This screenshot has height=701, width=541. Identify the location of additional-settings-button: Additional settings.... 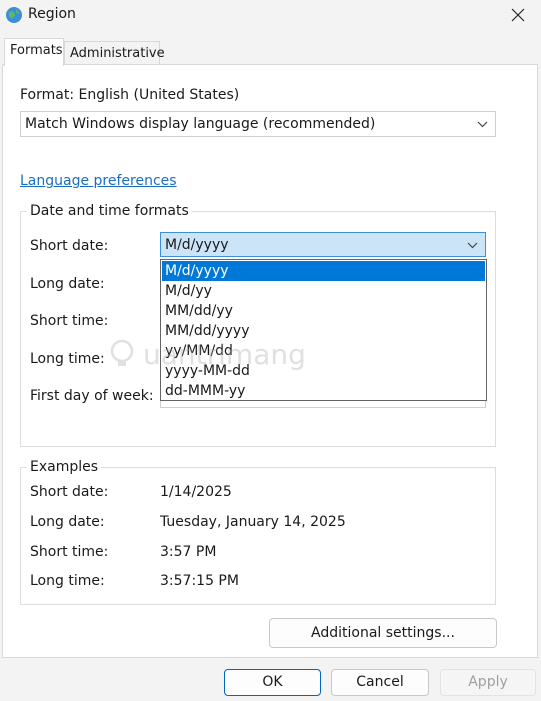
(383, 633).